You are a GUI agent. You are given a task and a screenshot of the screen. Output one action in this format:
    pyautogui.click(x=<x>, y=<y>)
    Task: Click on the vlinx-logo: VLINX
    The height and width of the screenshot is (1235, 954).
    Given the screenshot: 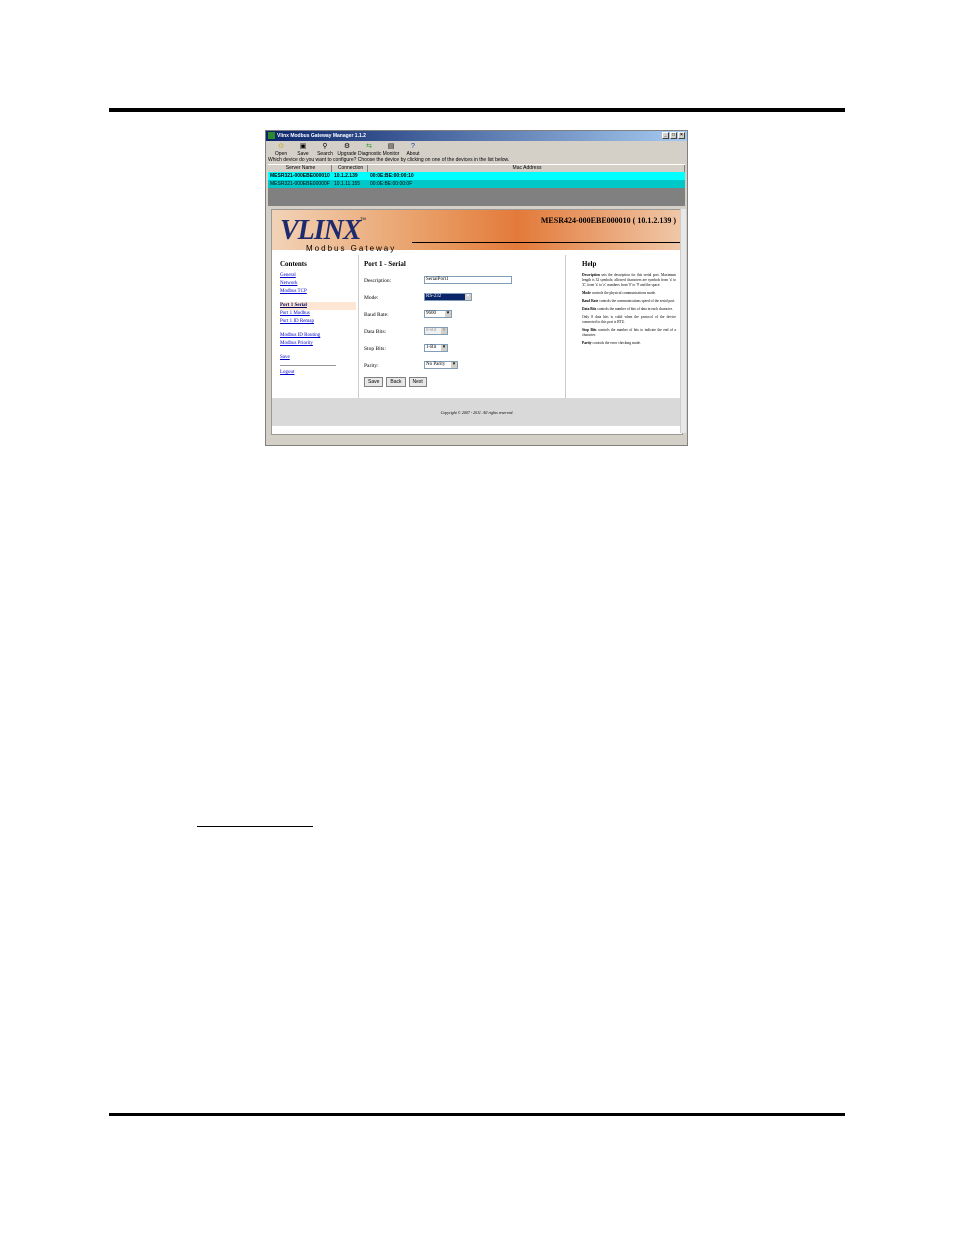 What is the action you would take?
    pyautogui.click(x=321, y=230)
    